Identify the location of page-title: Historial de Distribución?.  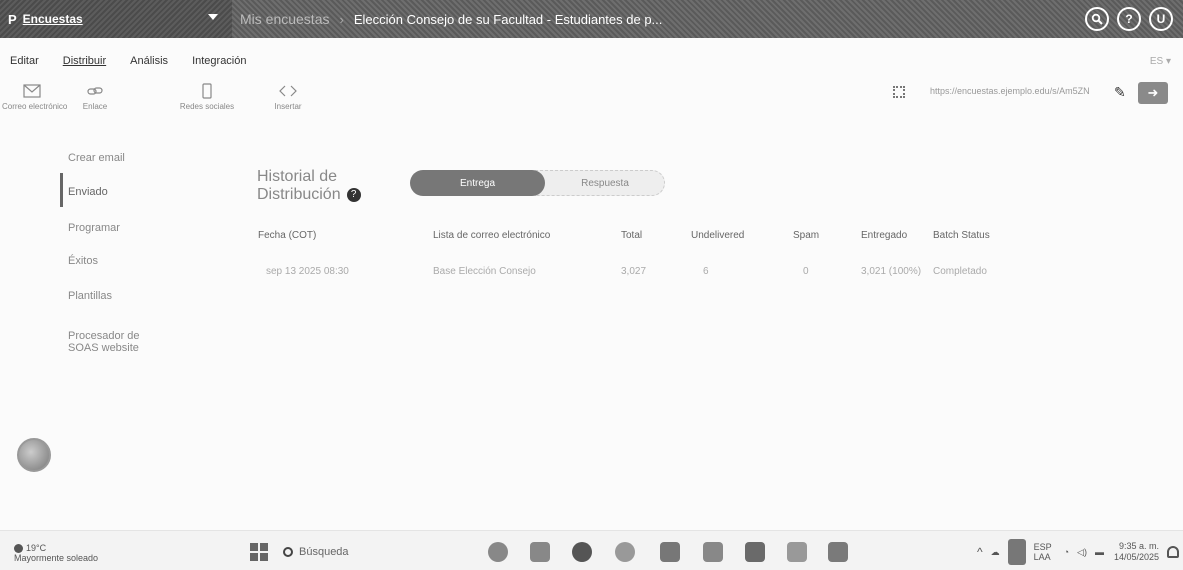
(309, 186).